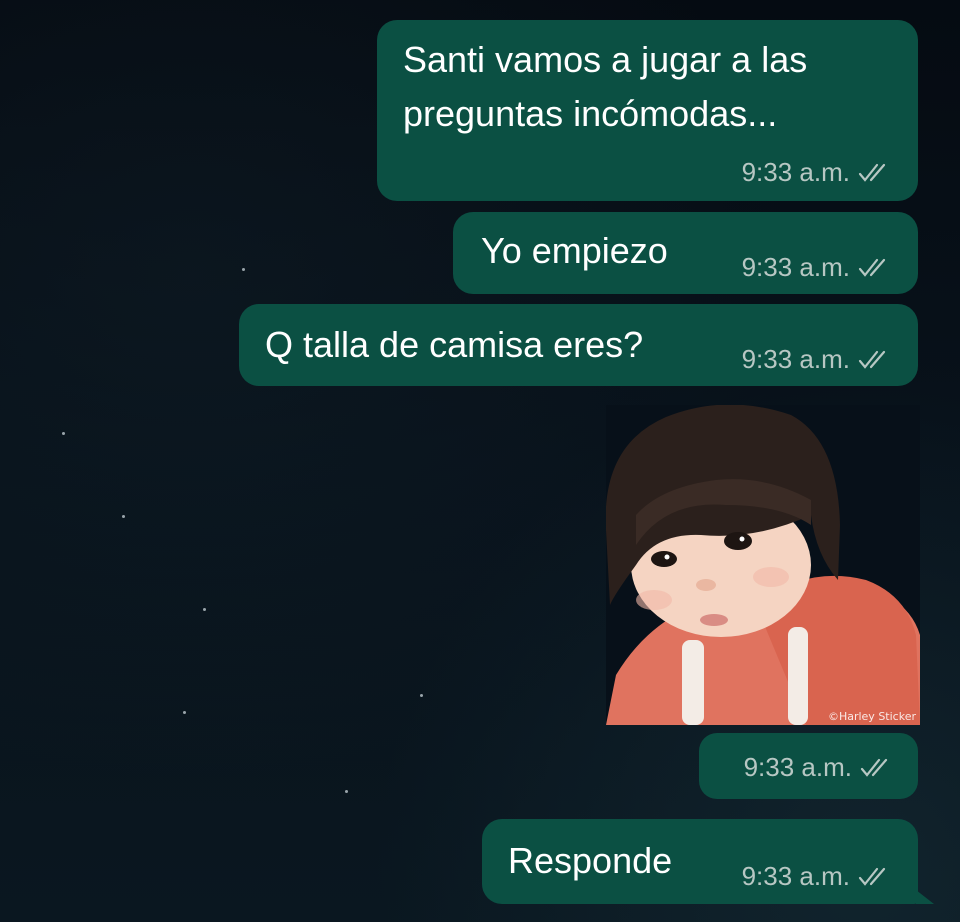  Describe the element at coordinates (700, 861) in the screenshot. I see `message-bubble: Responde 9:33 a.m.` at that location.